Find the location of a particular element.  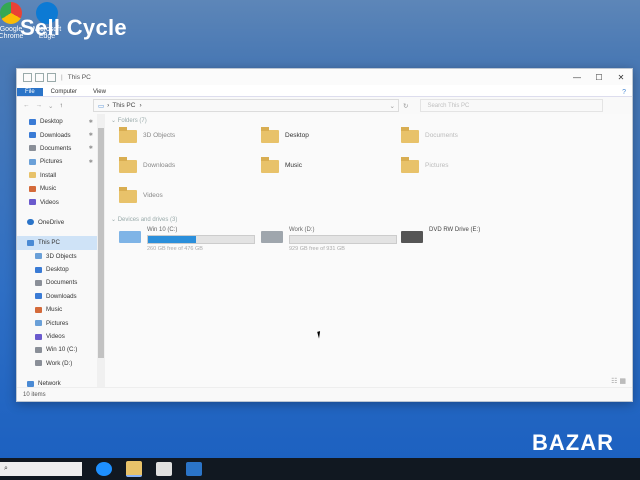

folder-3d-objects: 3D Objects is located at coordinates (147, 135).